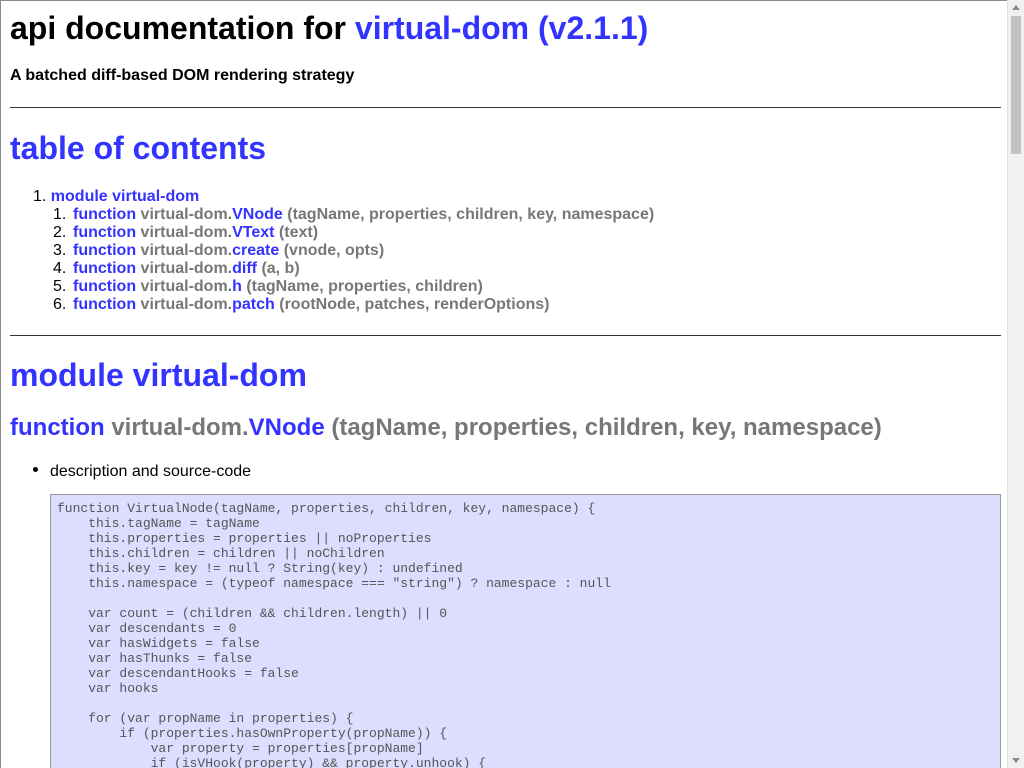 This screenshot has height=768, width=1024. What do you see at coordinates (40, 196) in the screenshot?
I see `toc-module-number: 1.` at bounding box center [40, 196].